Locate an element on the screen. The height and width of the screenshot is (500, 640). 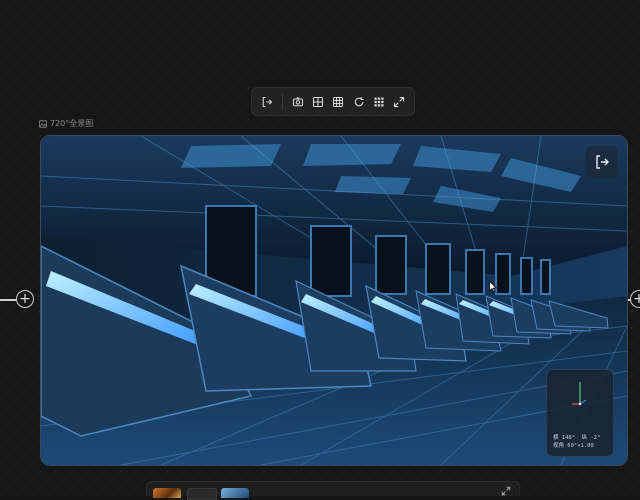
fullscreen-button is located at coordinates (399, 102).